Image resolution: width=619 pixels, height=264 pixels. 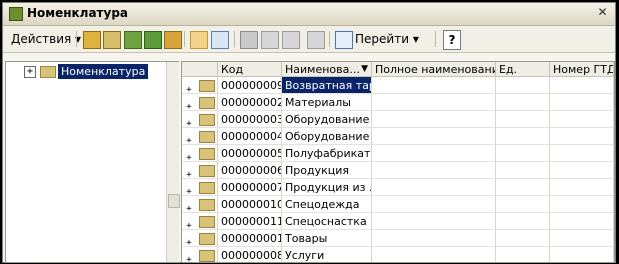 I want to click on filter-dropdown-icon, so click(x=291, y=40).